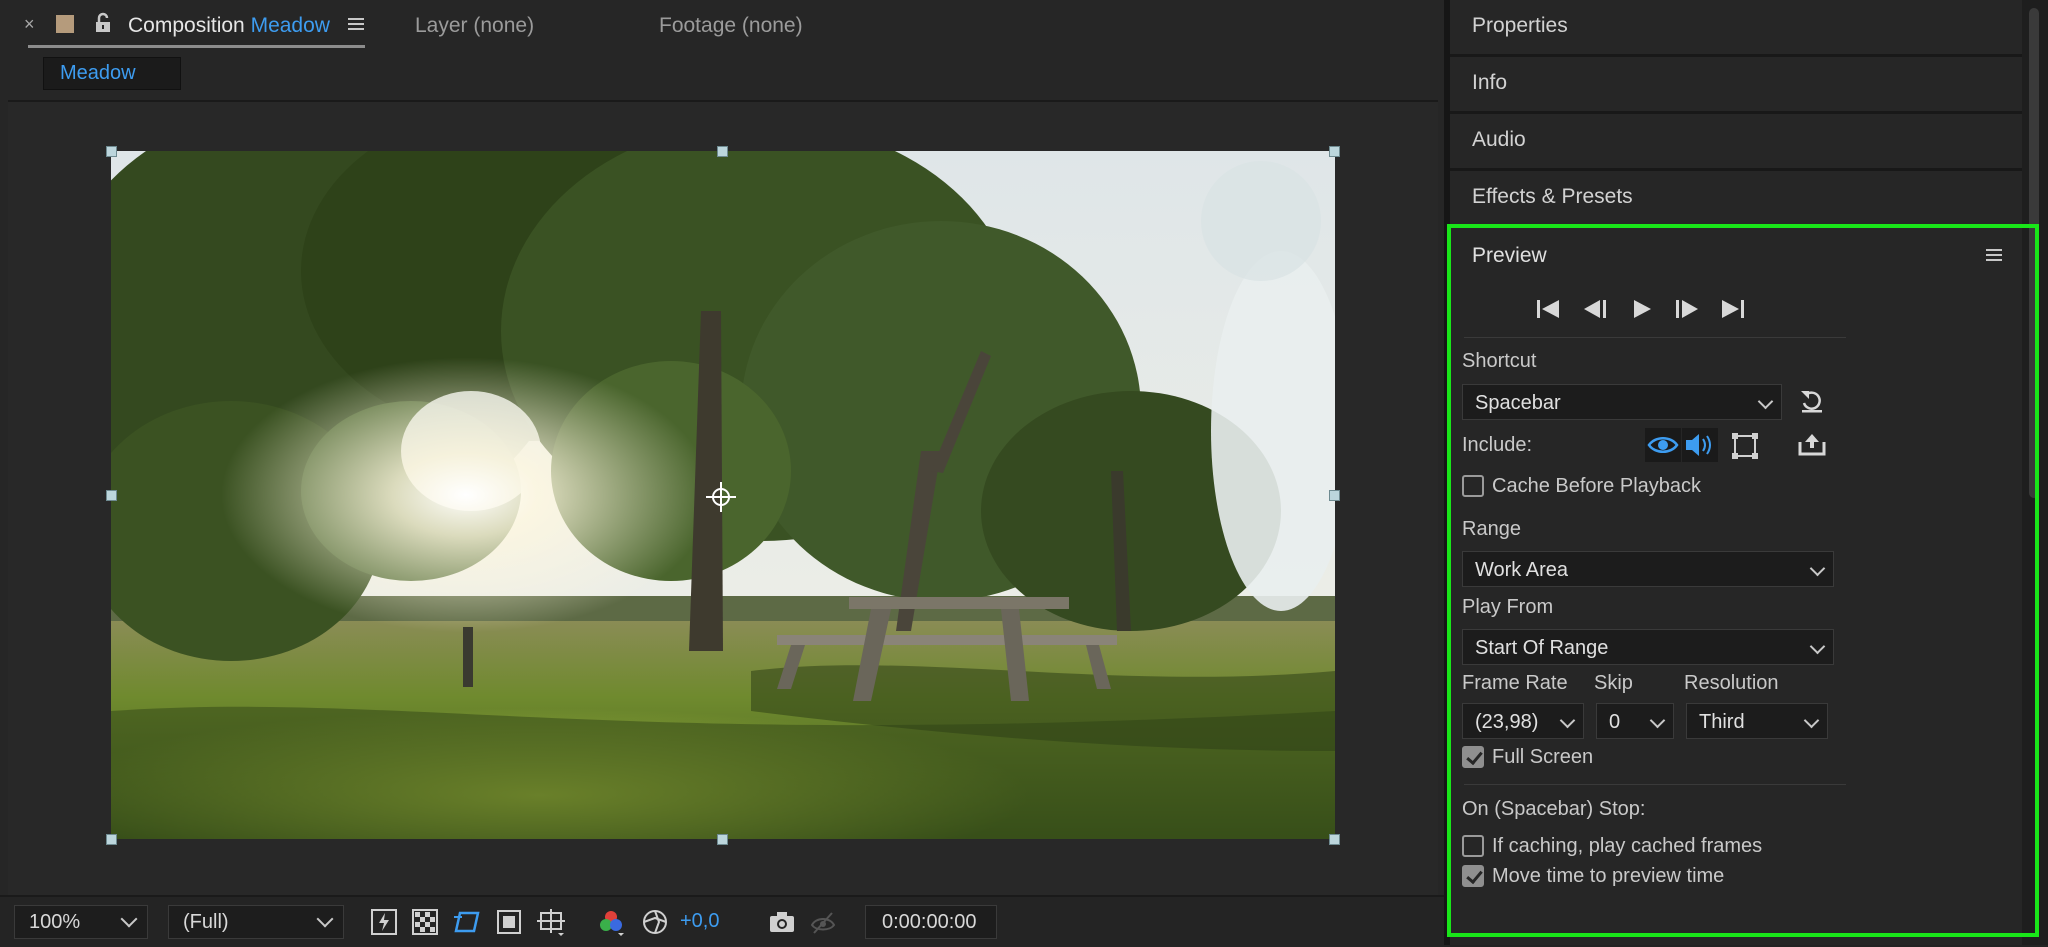 Image resolution: width=2048 pixels, height=947 pixels. I want to click on resolution-label: Resolution, so click(1731, 683).